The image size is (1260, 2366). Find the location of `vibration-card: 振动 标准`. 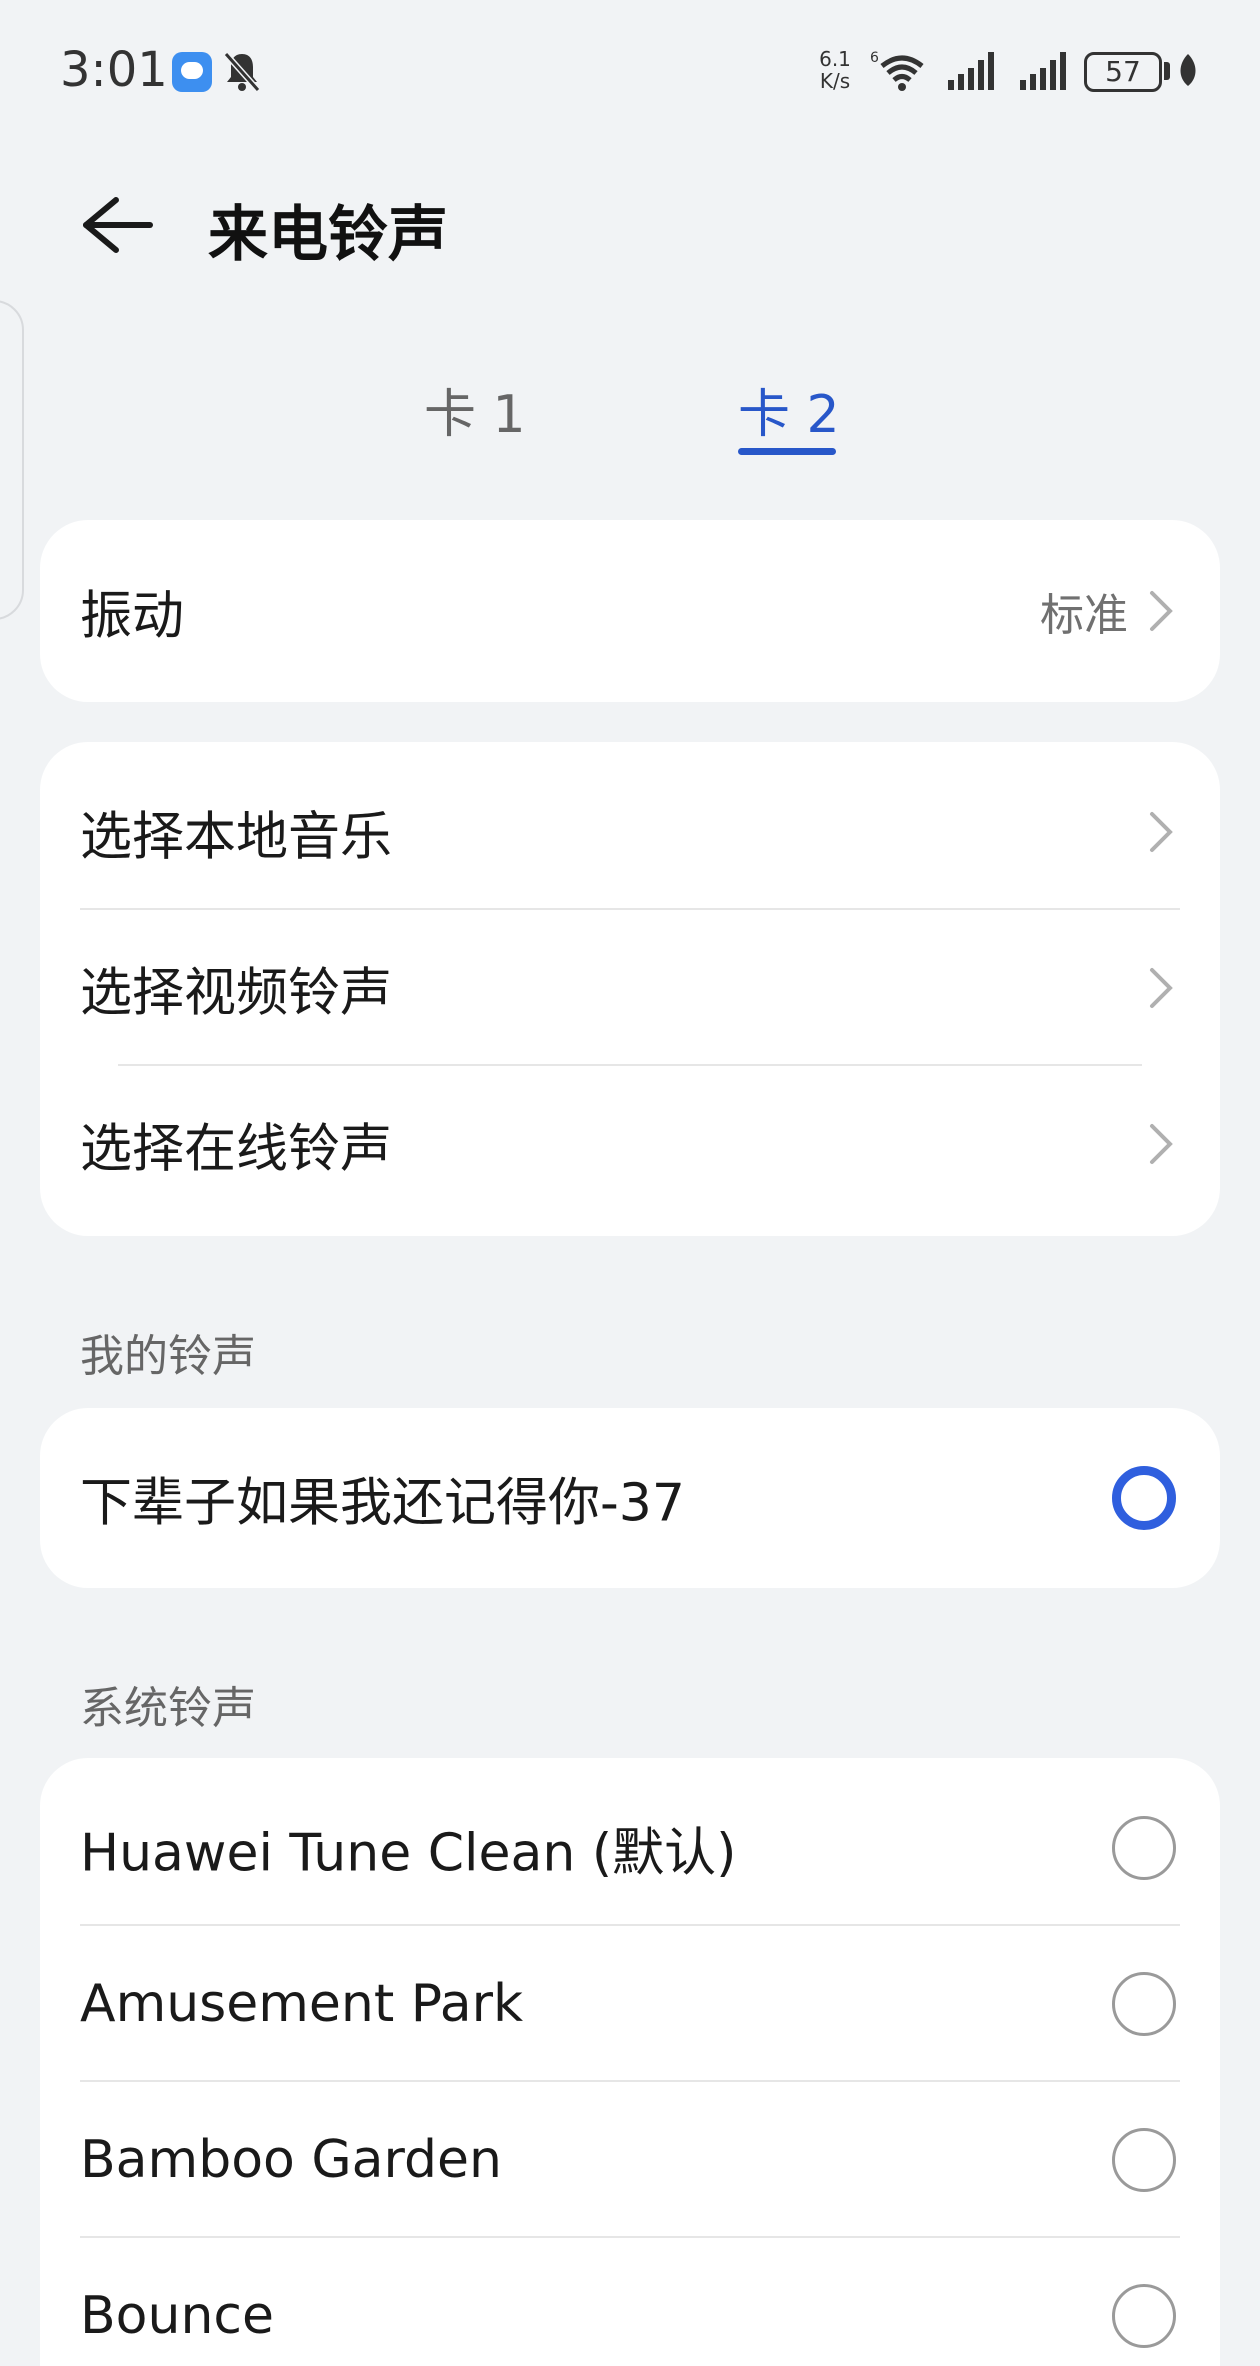

vibration-card: 振动 标准 is located at coordinates (630, 611).